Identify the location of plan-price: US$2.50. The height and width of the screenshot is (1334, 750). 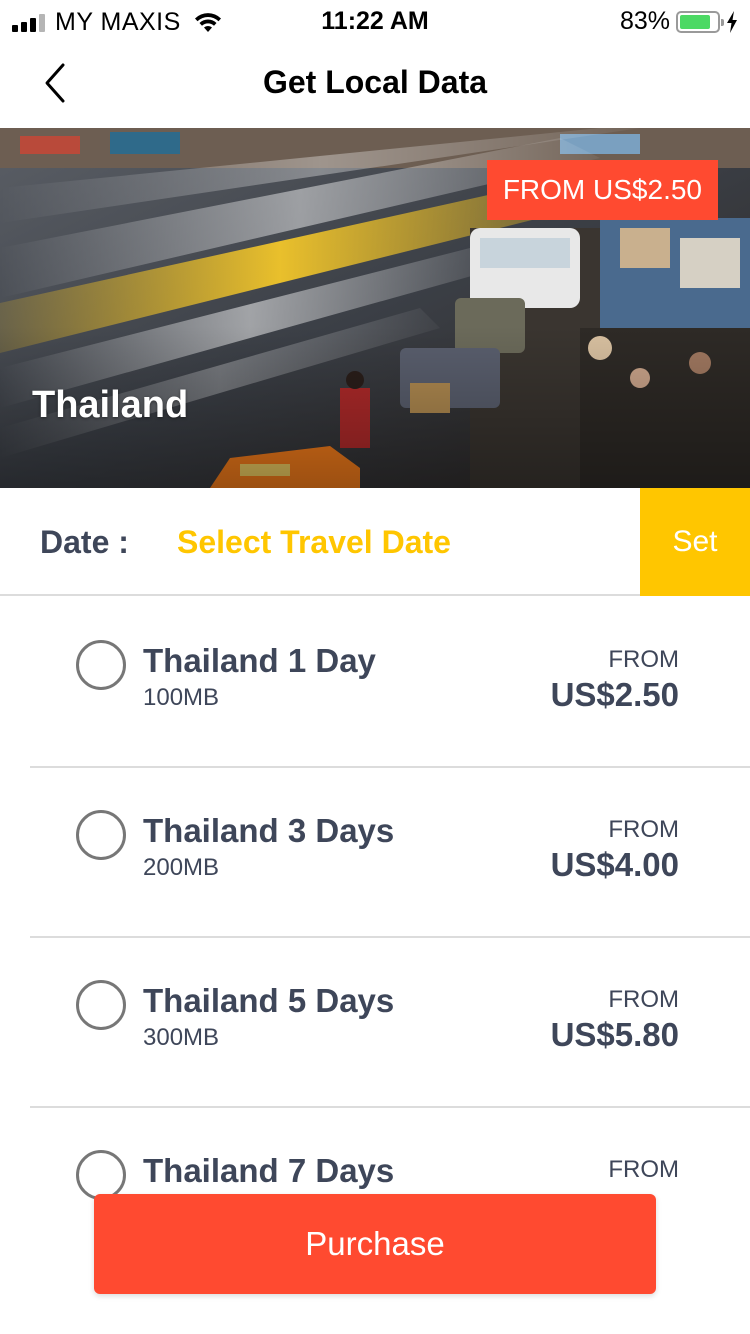
(614, 694).